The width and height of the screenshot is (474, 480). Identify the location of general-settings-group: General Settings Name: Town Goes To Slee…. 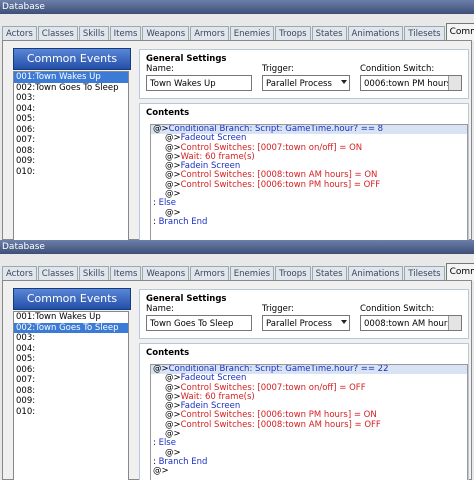
(304, 314).